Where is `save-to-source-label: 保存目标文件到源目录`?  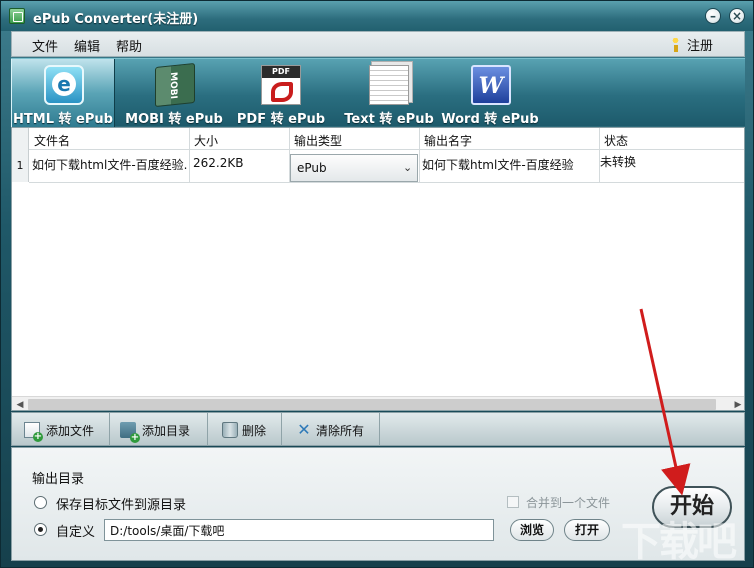 save-to-source-label: 保存目标文件到源目录 is located at coordinates (121, 503).